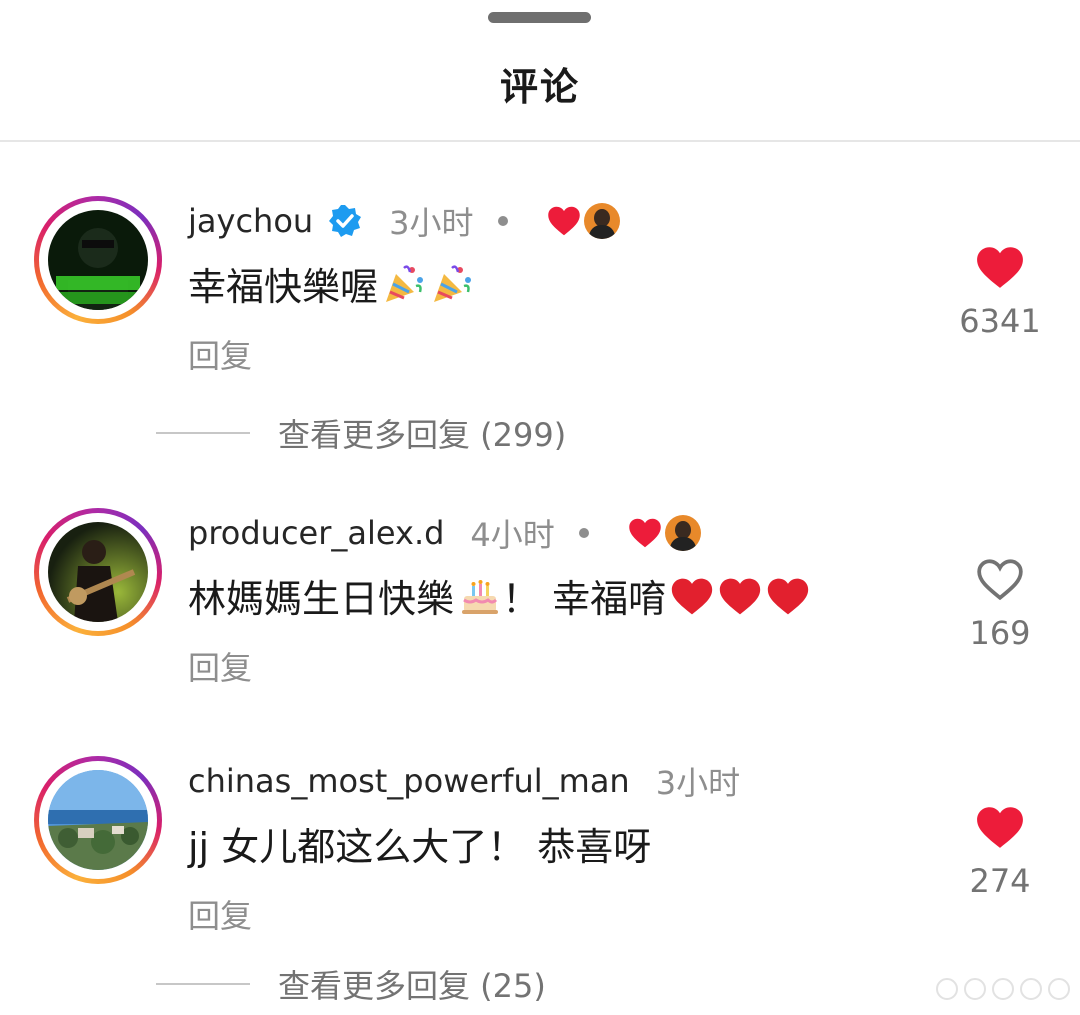 The image size is (1080, 1015). What do you see at coordinates (540, 141) in the screenshot?
I see `header-divider` at bounding box center [540, 141].